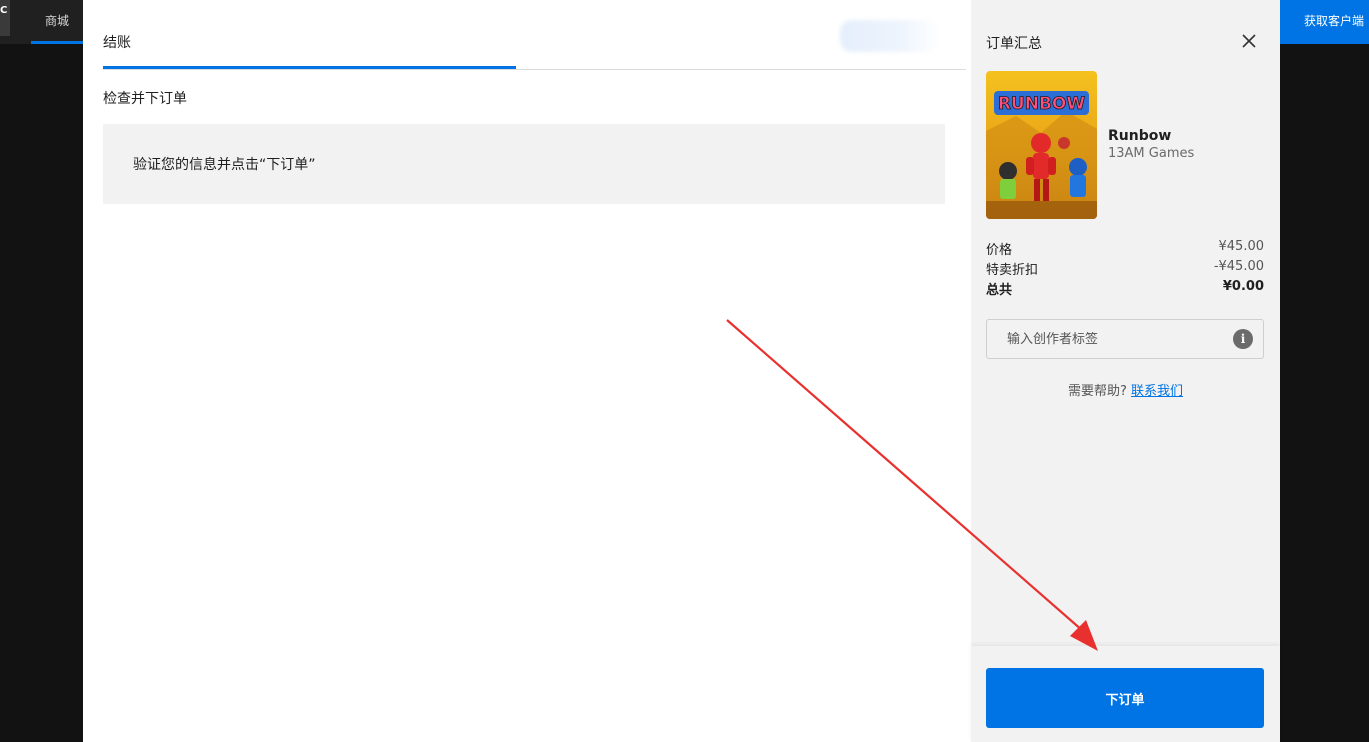 This screenshot has height=742, width=1369. I want to click on tab-divider, so click(534, 69).